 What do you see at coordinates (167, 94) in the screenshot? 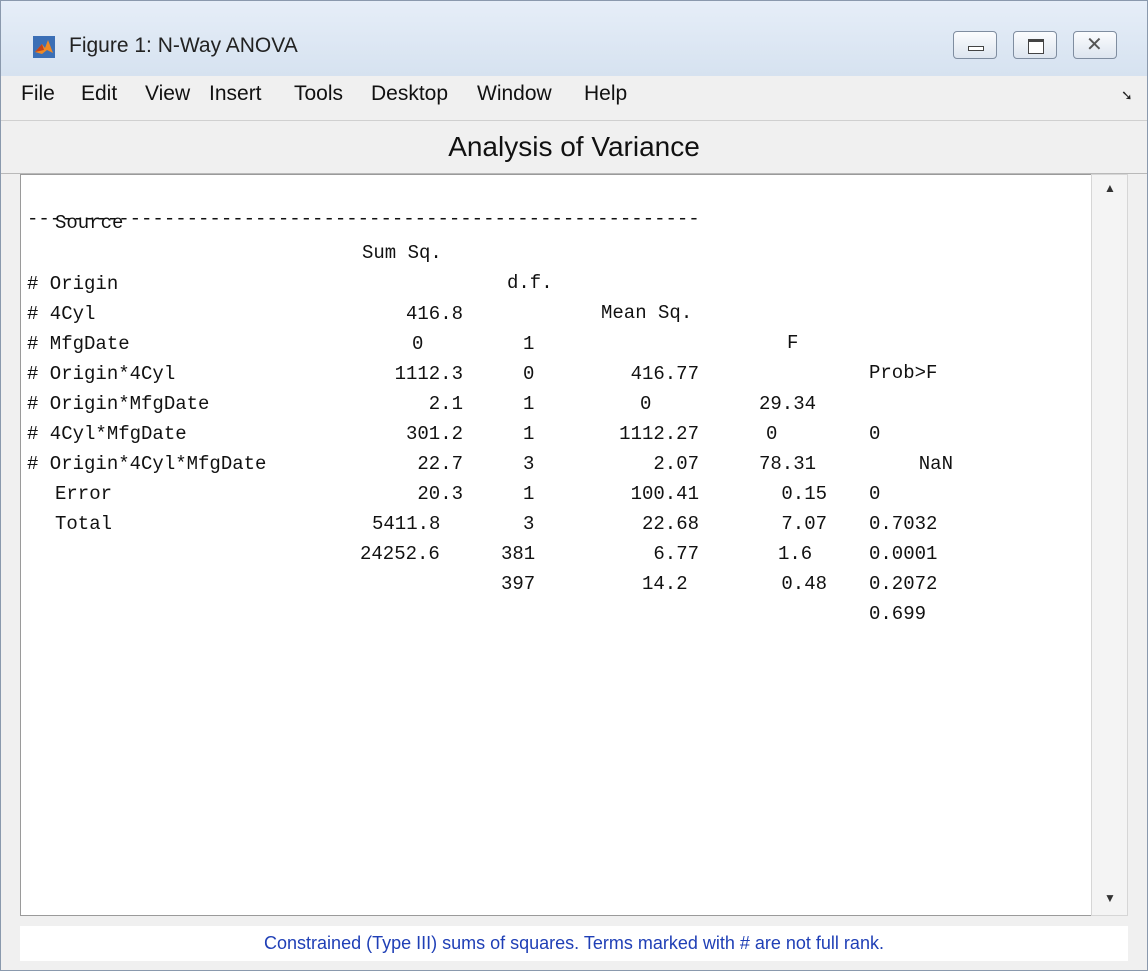
I see `menu-view: View` at bounding box center [167, 94].